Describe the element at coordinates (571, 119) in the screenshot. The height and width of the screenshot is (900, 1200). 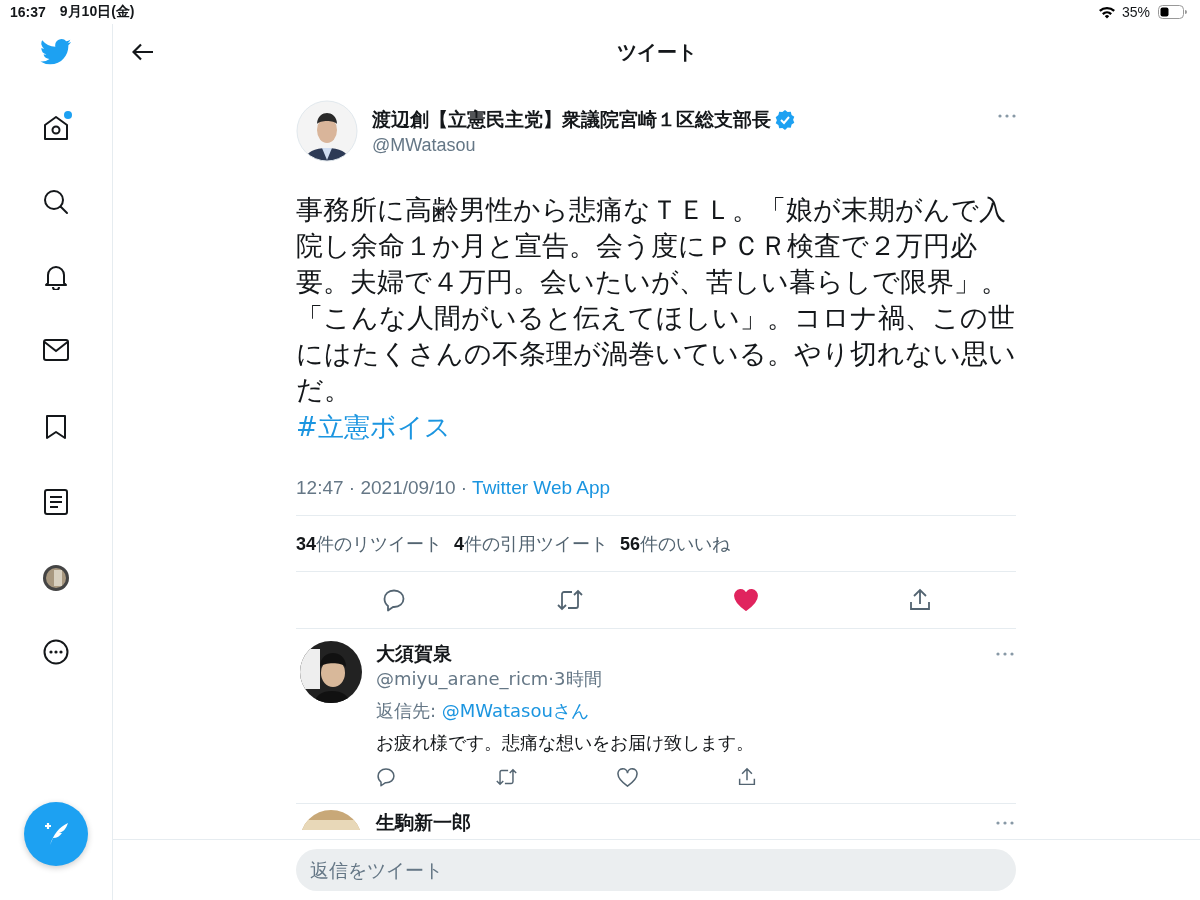
I see `author-name: 渡辺創【立憲民主党】衆議院宮崎１区総支部長` at that location.